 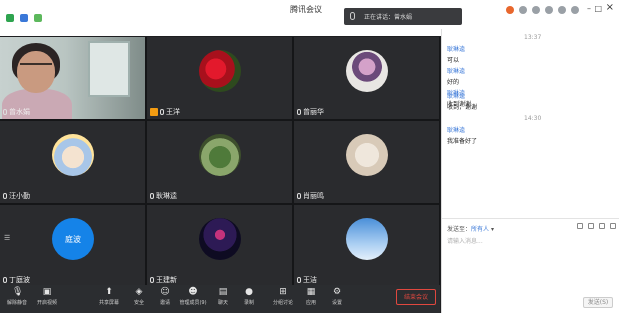 I want to click on image-icon, so click(x=591, y=226).